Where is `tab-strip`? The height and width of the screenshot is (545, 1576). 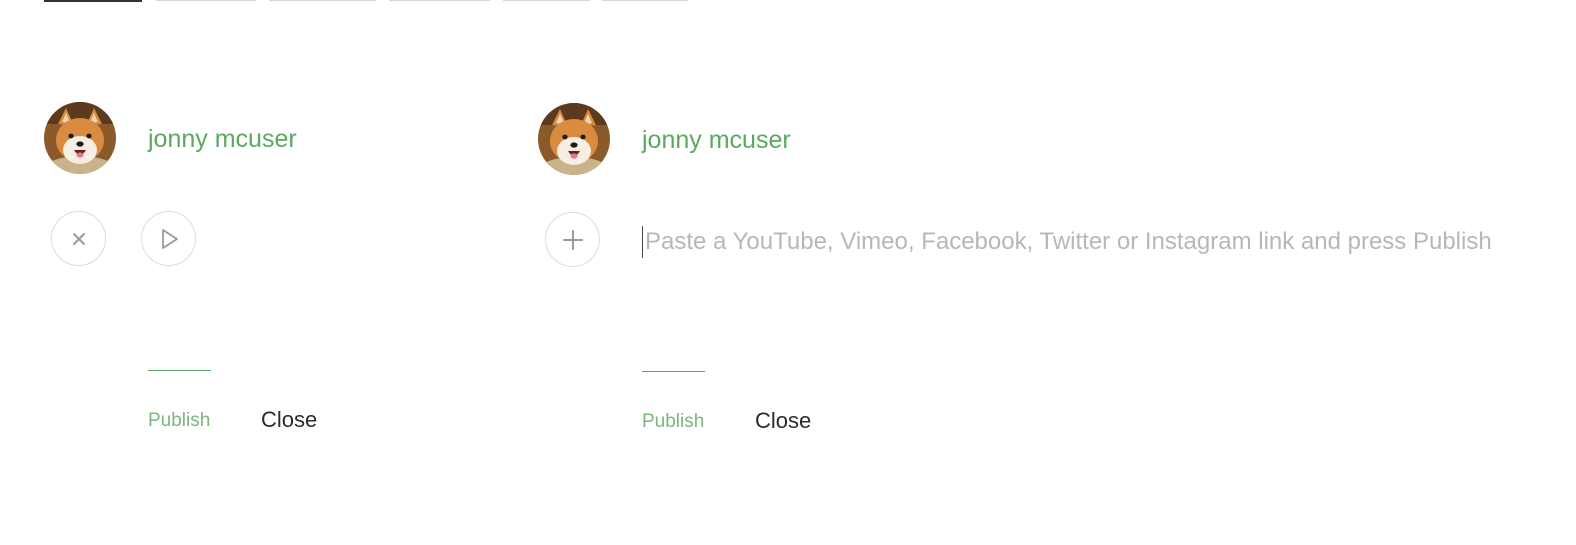 tab-strip is located at coordinates (350, 1).